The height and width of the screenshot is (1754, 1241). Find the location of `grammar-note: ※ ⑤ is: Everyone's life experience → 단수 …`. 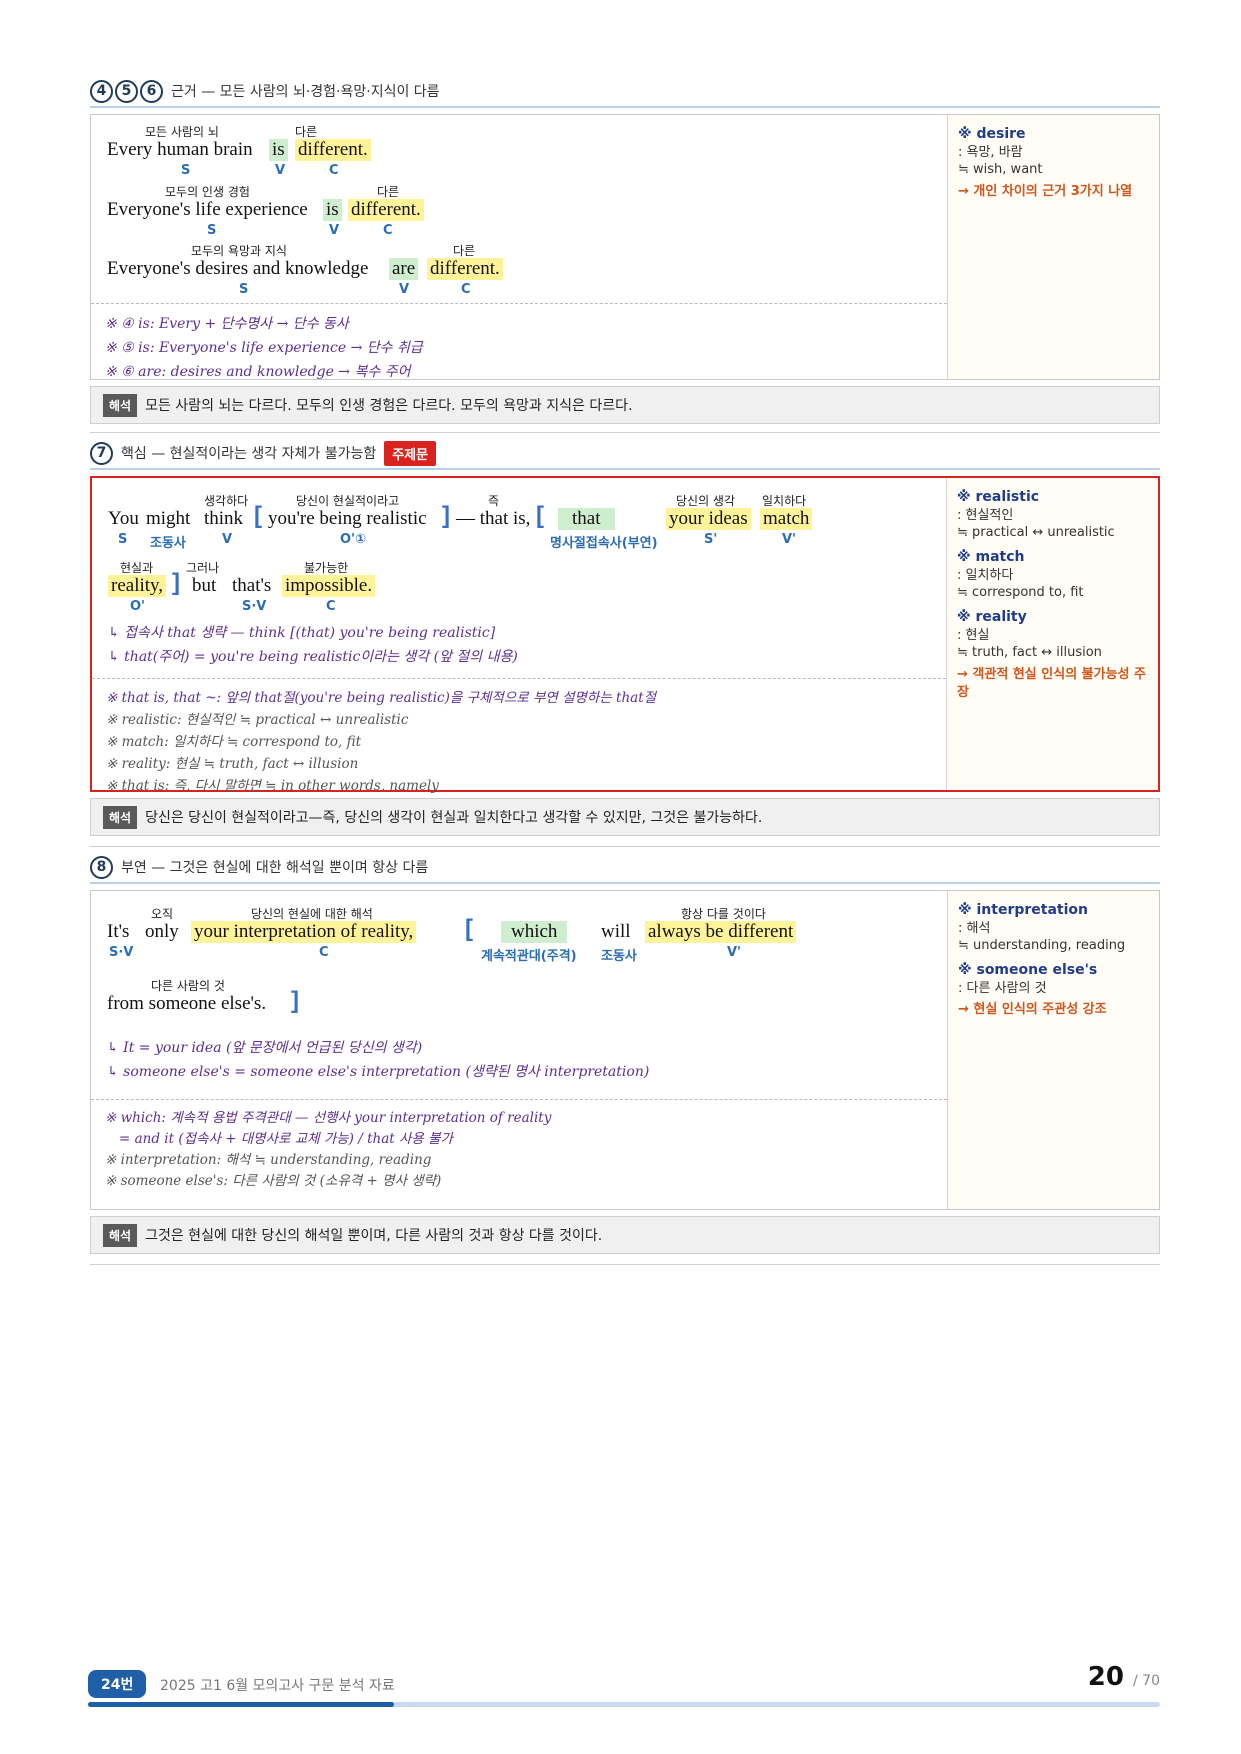

grammar-note: ※ ⑤ is: Everyone's life experience → 단수 … is located at coordinates (264, 348).